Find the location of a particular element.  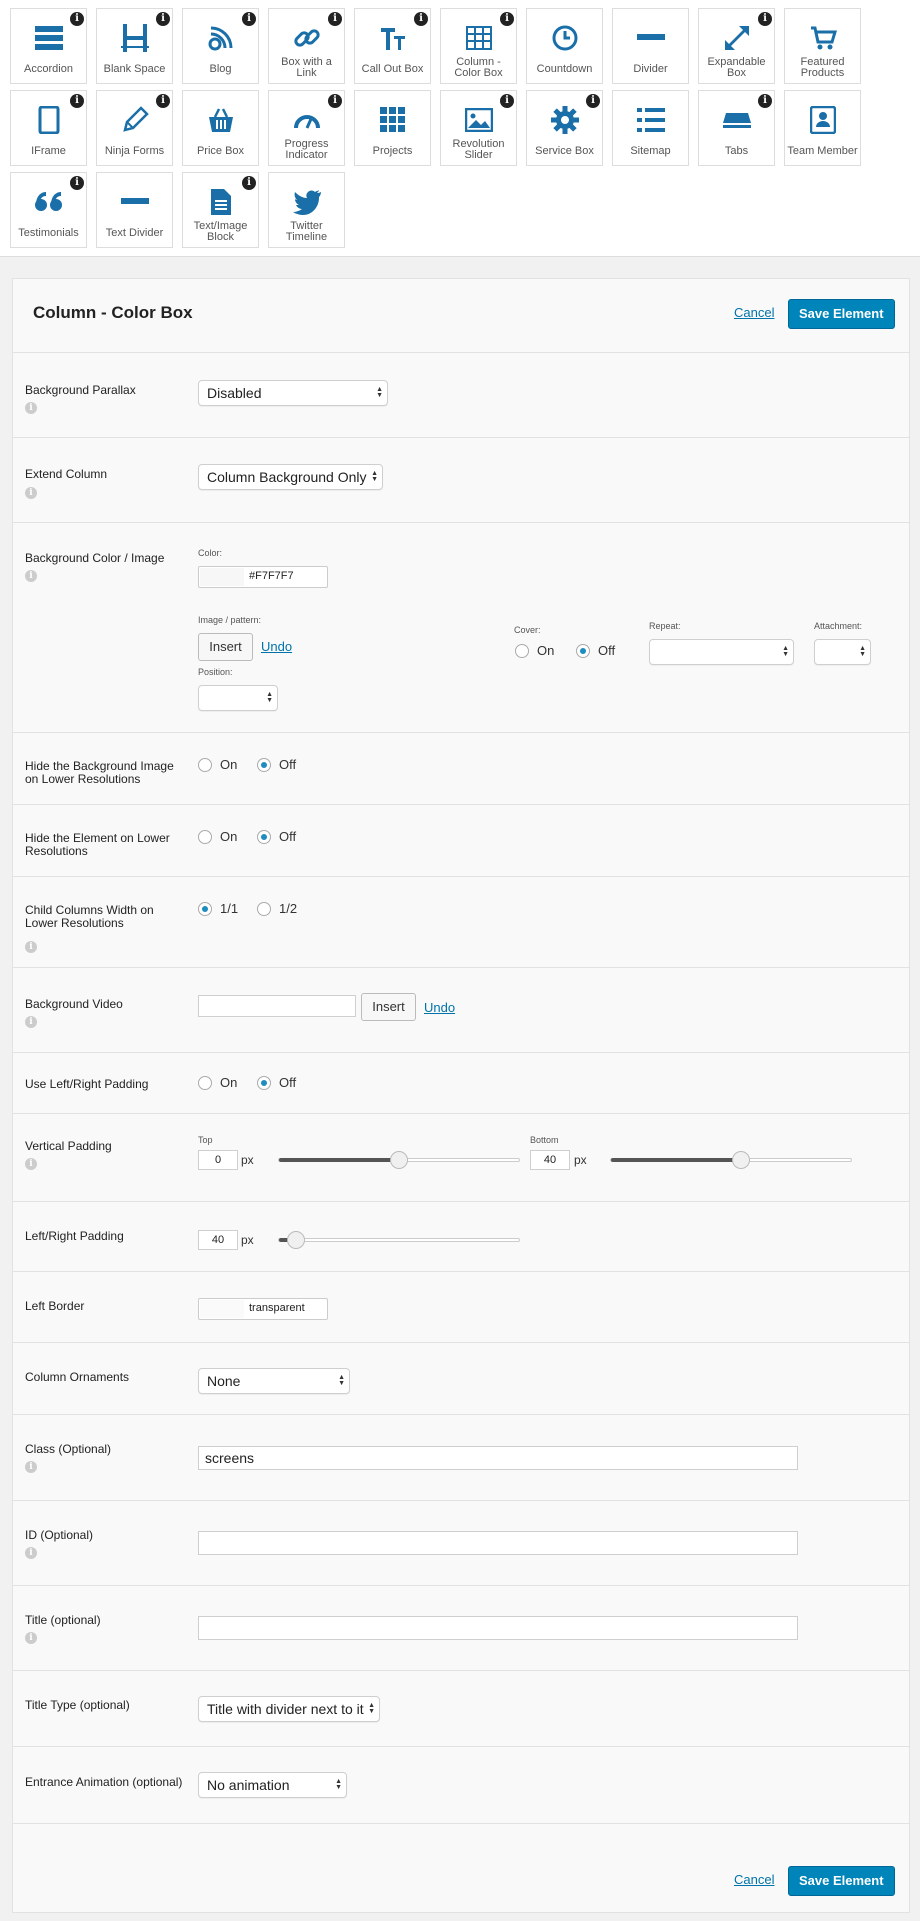

top-padding-input: 0 is located at coordinates (218, 1160).